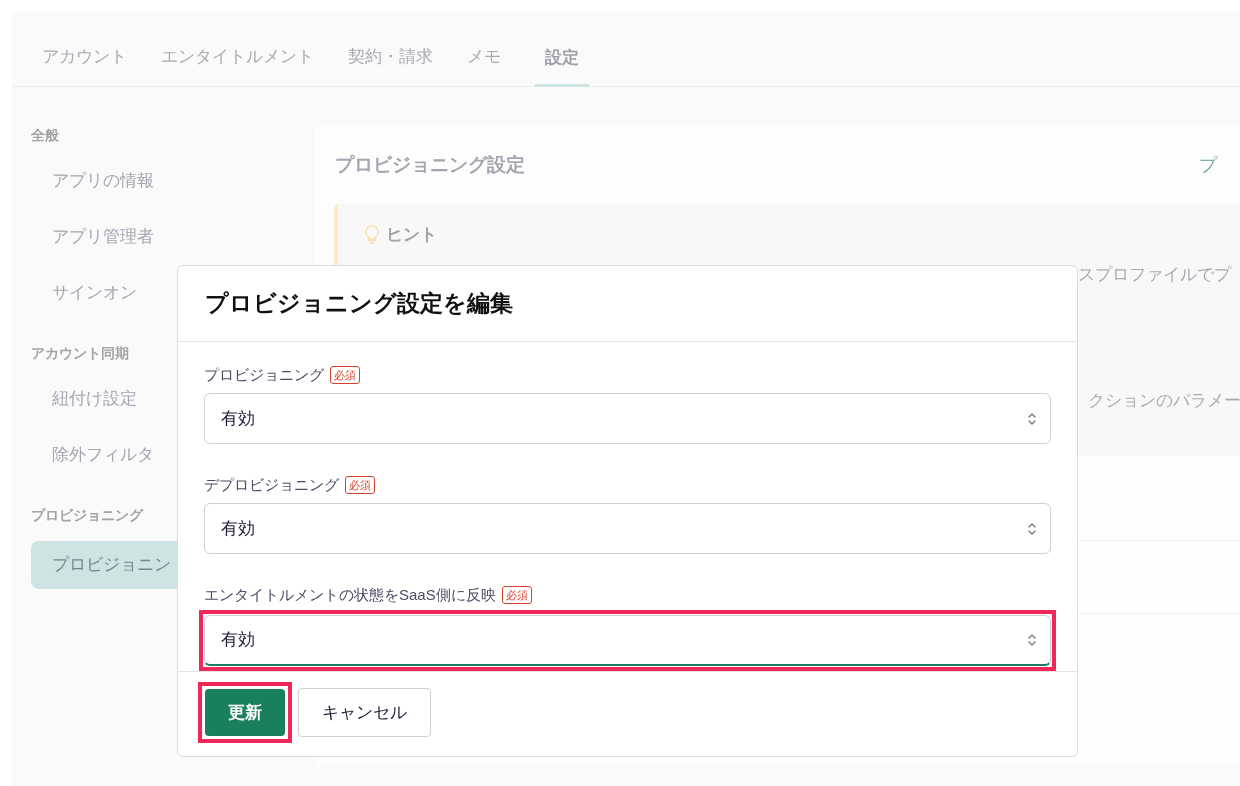 The width and height of the screenshot is (1240, 786). What do you see at coordinates (562, 65) in the screenshot?
I see `tab: 設定` at bounding box center [562, 65].